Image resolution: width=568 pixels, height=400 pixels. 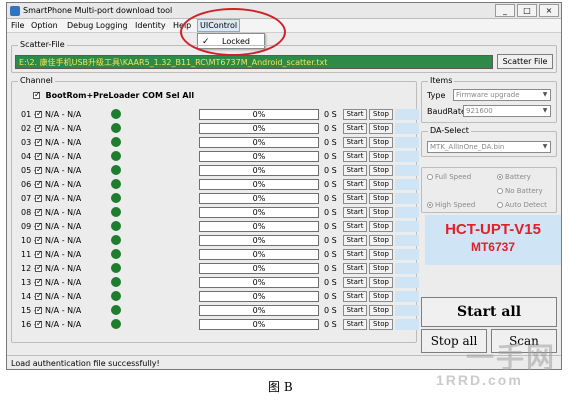 What do you see at coordinates (505, 10) in the screenshot?
I see `minimize-button: _` at bounding box center [505, 10].